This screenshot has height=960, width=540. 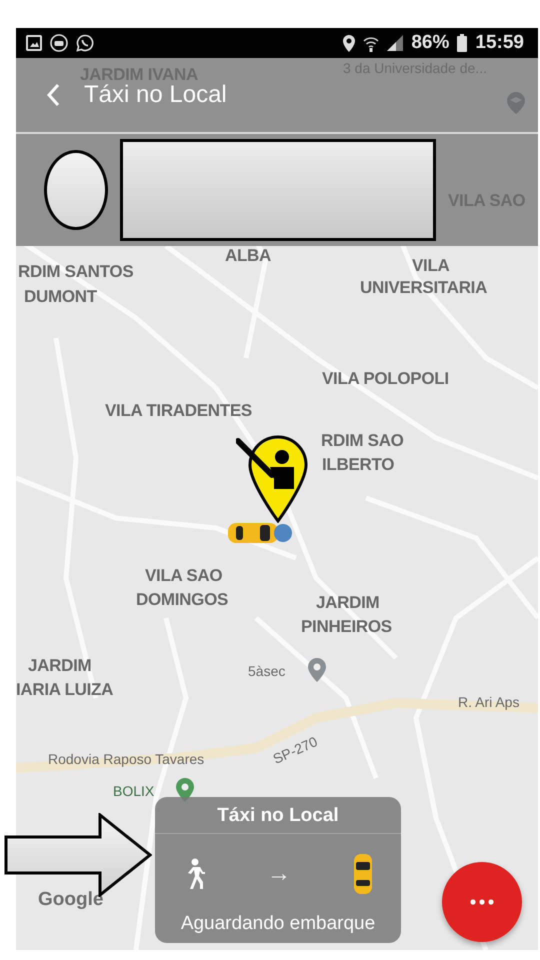 I want to click on card-title: Táxi no Local, so click(x=278, y=816).